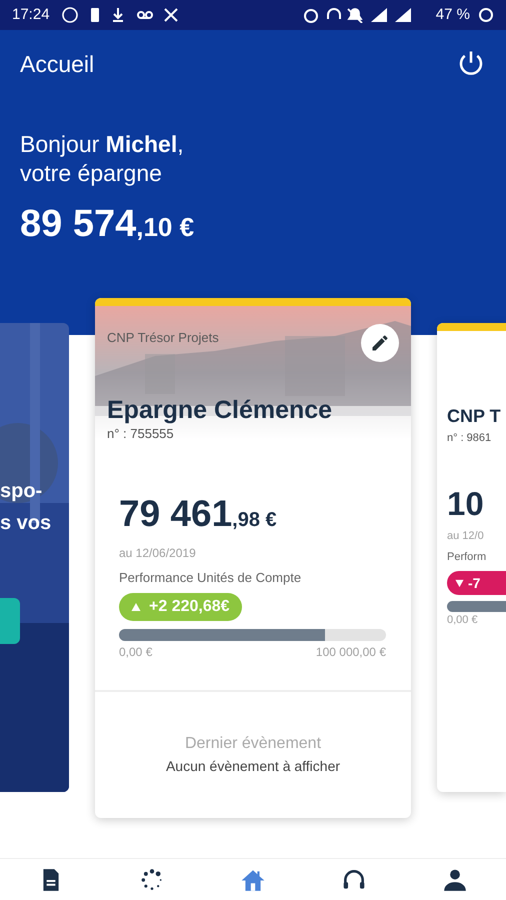 Image resolution: width=506 pixels, height=900 pixels. What do you see at coordinates (459, 583) in the screenshot?
I see `down-triangle-icon` at bounding box center [459, 583].